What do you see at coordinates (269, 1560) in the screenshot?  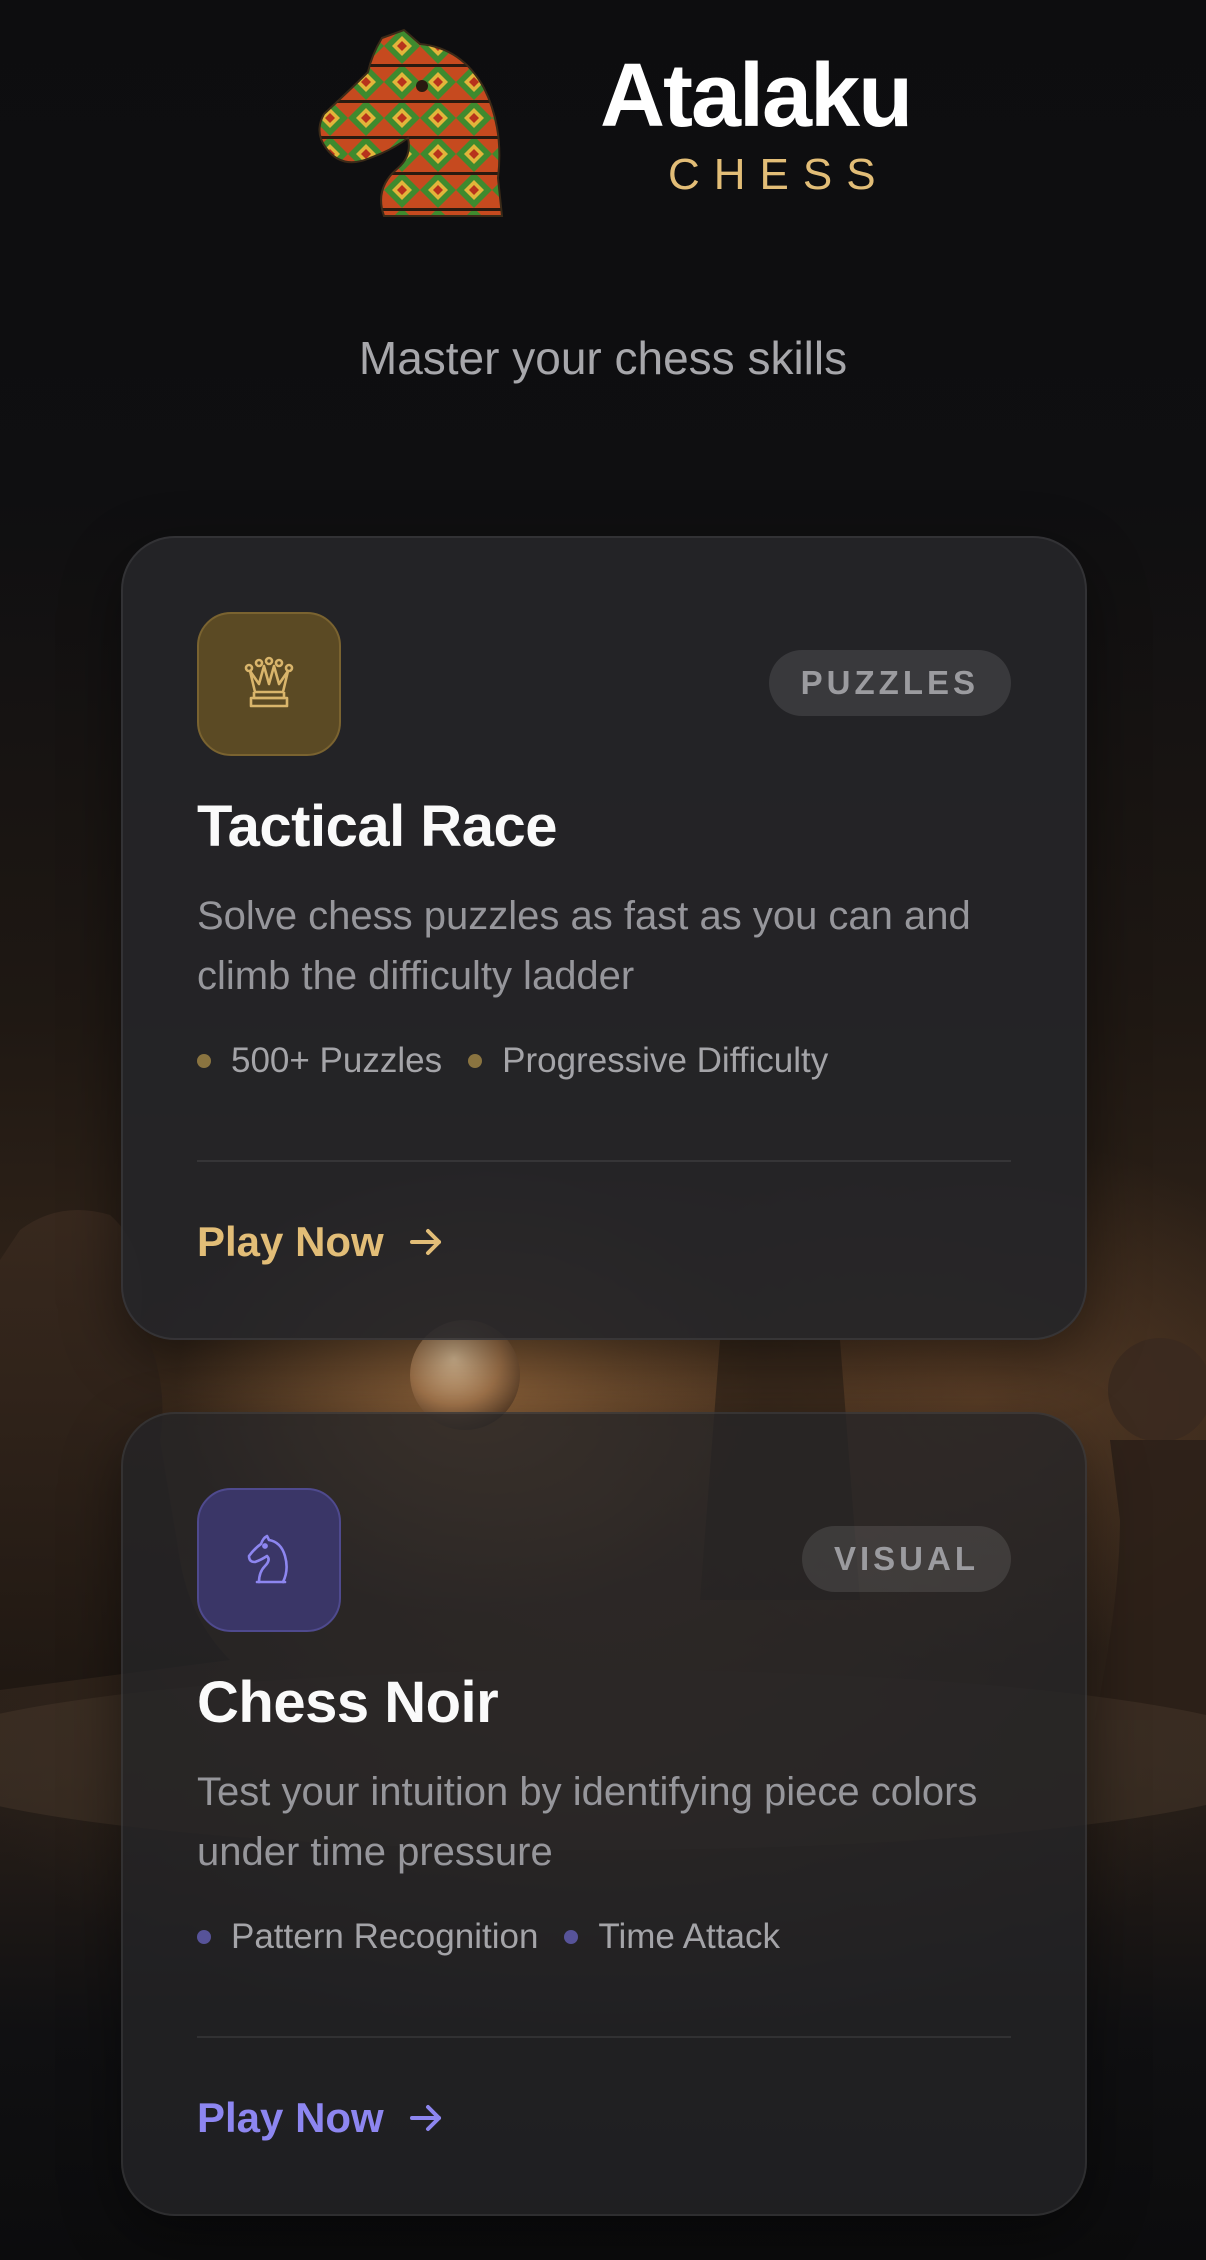 I see `knight-icon` at bounding box center [269, 1560].